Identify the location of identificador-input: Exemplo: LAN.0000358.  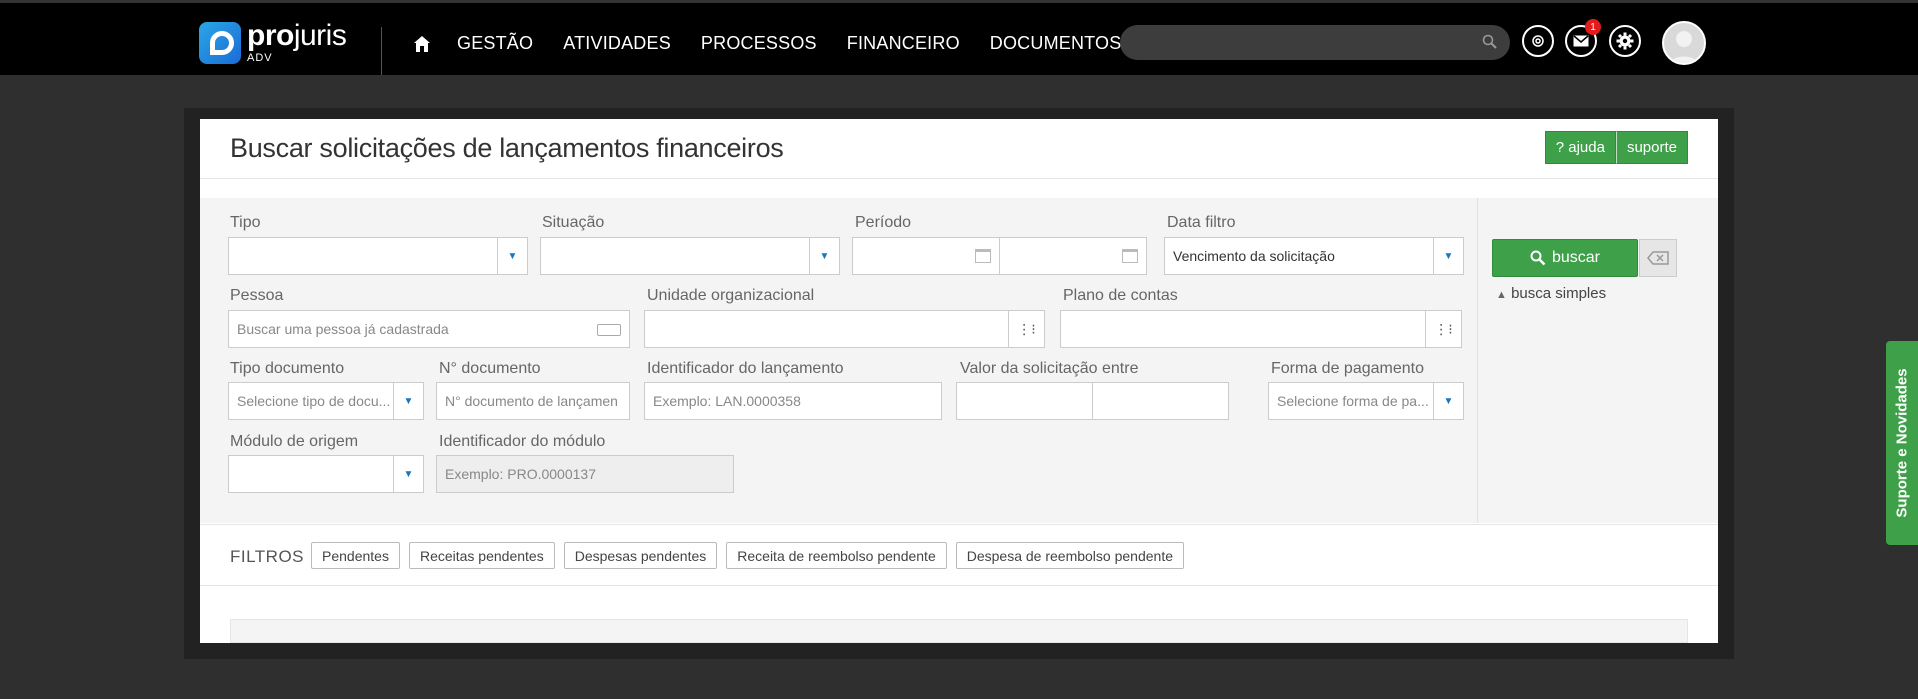
(793, 401).